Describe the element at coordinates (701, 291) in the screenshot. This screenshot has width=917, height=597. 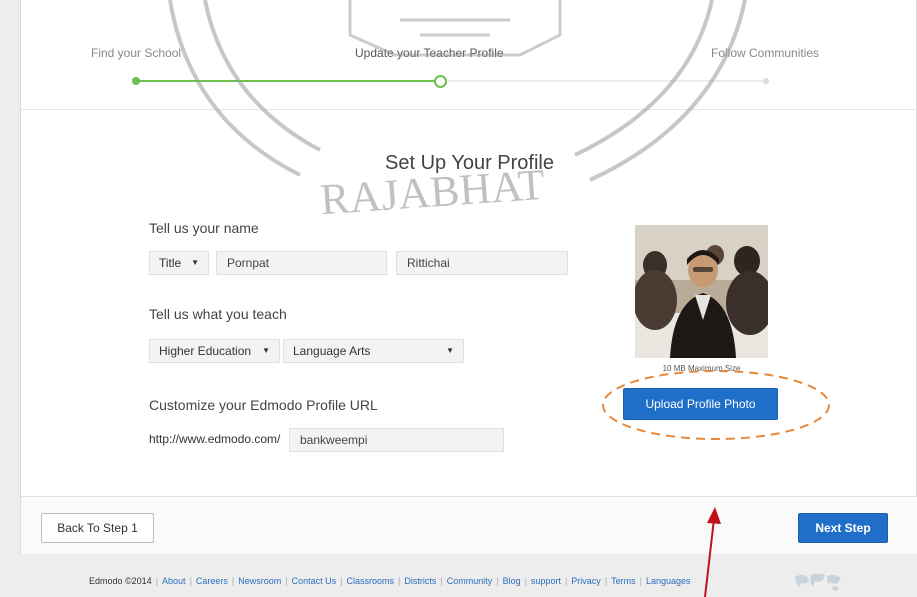
I see `profile-photo` at that location.